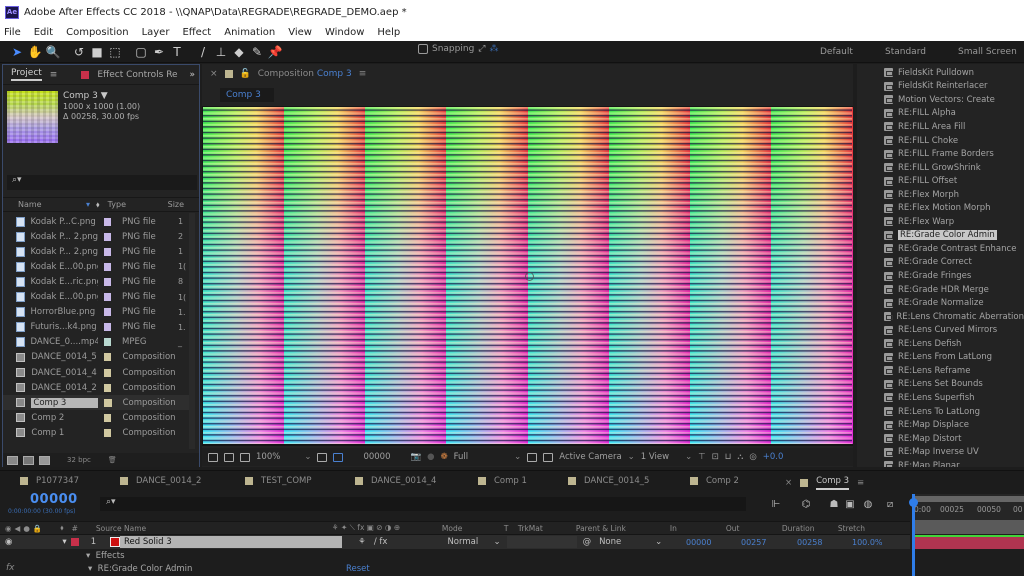 This screenshot has width=1024, height=576. I want to click on resolution-dropdown-icon: ⌄, so click(517, 457).